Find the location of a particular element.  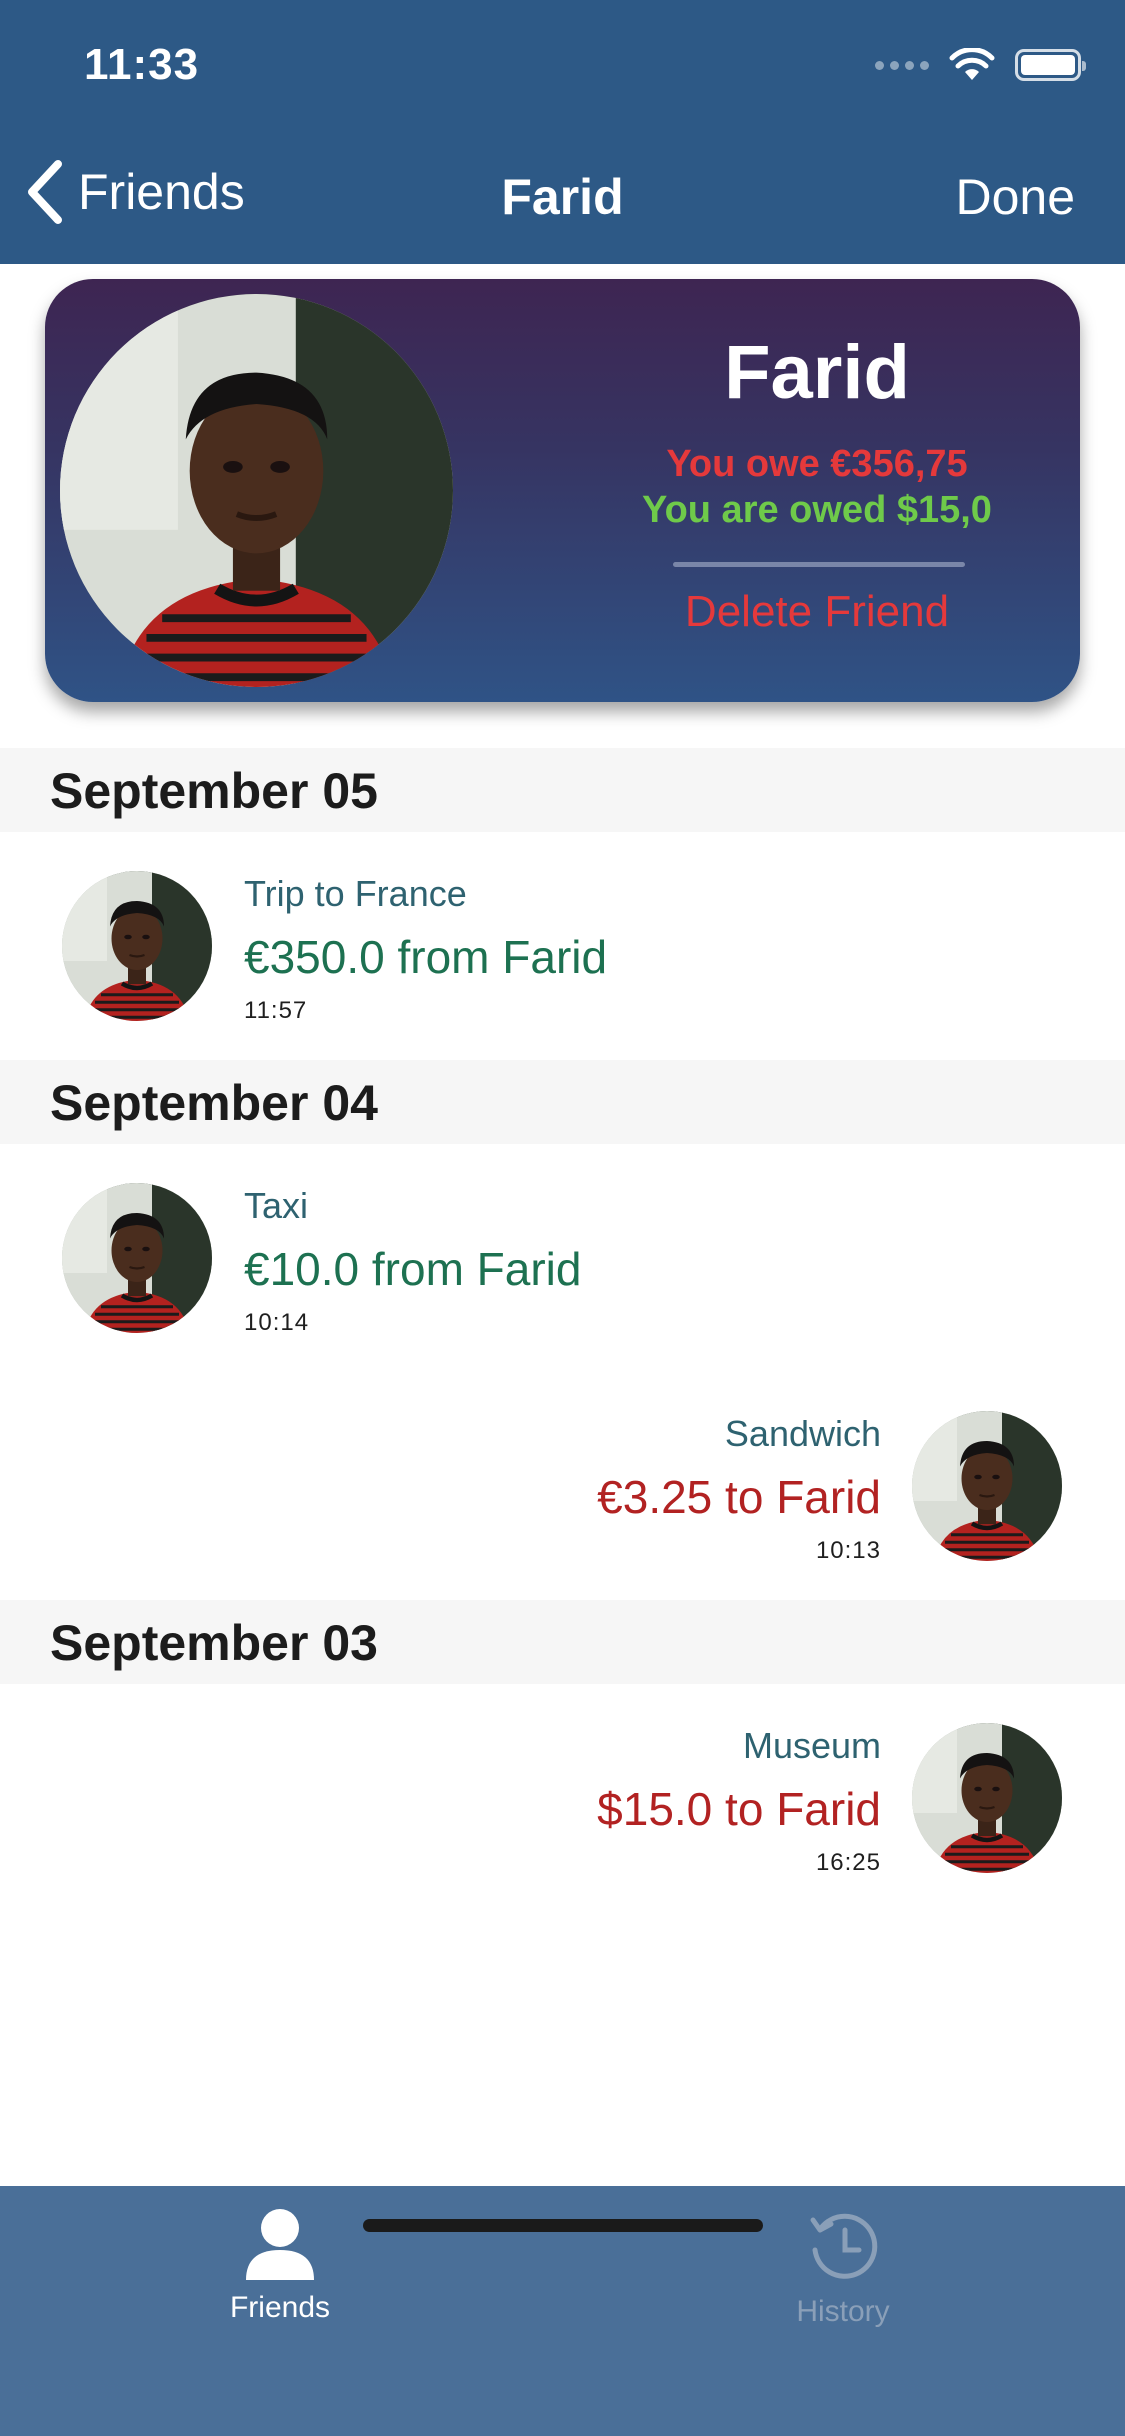

status-icons is located at coordinates (980, 65).